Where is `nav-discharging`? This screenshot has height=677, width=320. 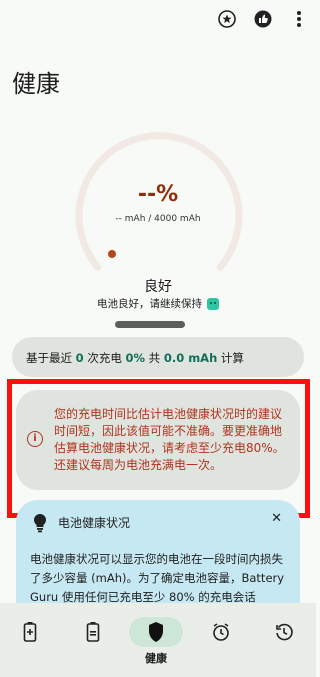
nav-discharging is located at coordinates (93, 632).